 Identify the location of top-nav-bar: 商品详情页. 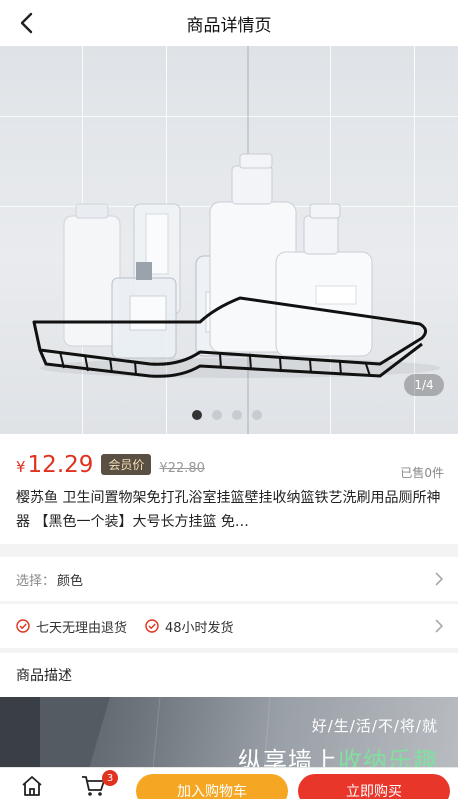
(229, 23).